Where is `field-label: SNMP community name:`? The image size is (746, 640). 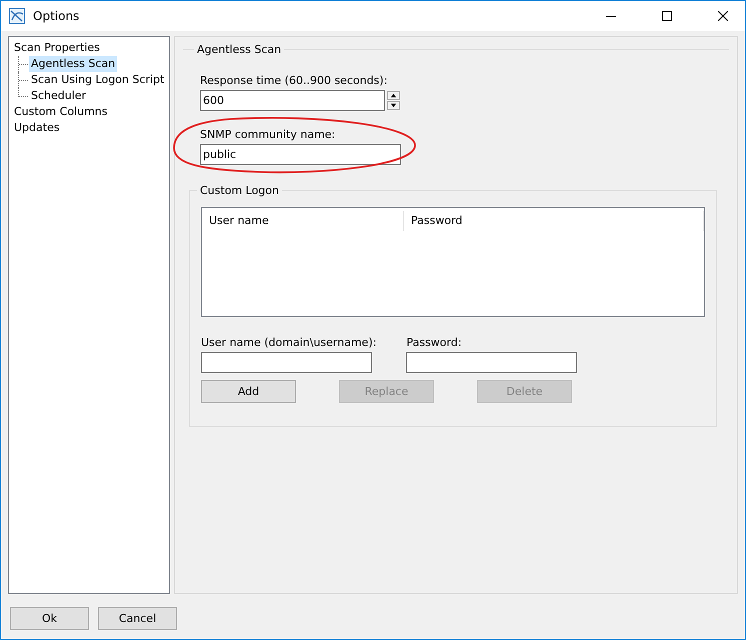 field-label: SNMP community name: is located at coordinates (268, 134).